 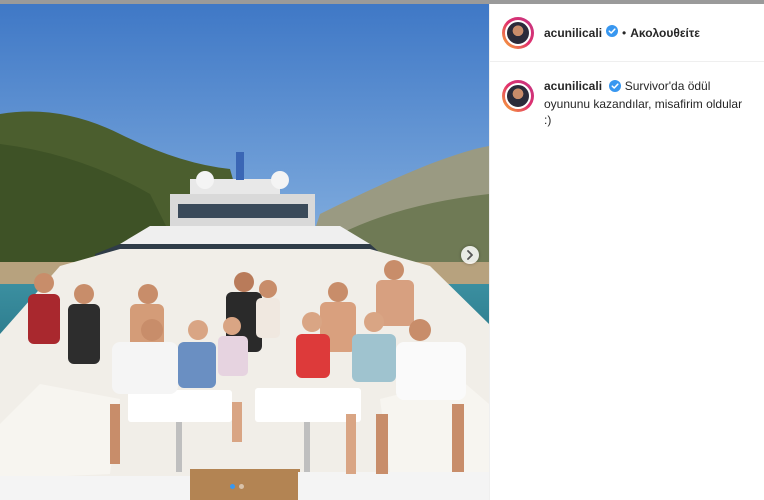 What do you see at coordinates (237, 486) in the screenshot?
I see `carousel-indicator` at bounding box center [237, 486].